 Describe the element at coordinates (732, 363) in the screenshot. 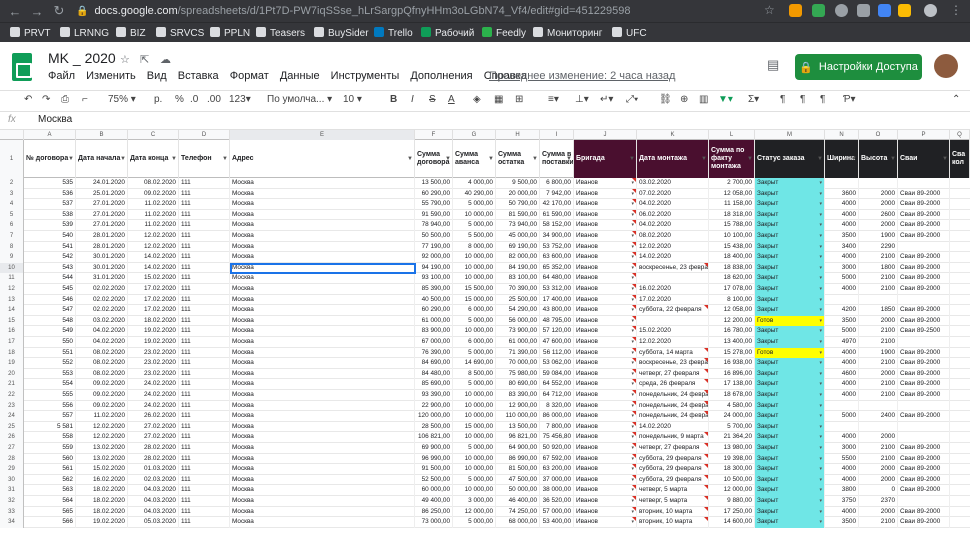

I see `cell-fact: 16 938,00` at that location.